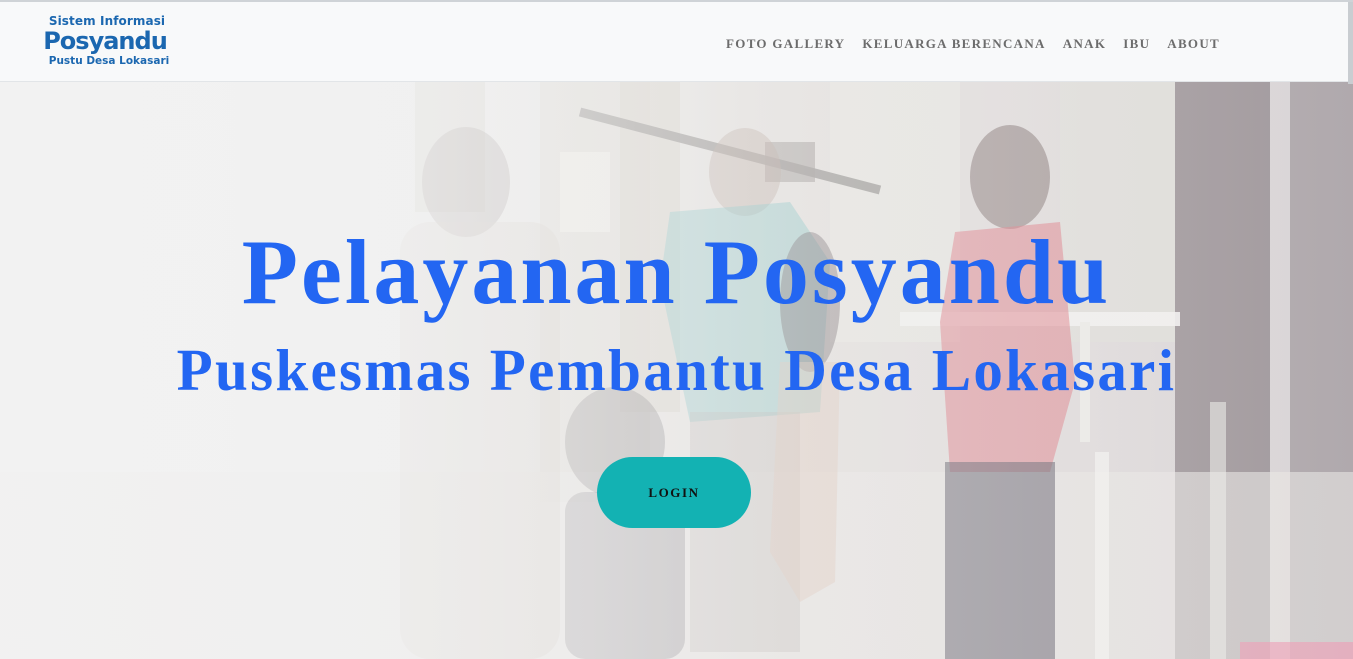 The image size is (1353, 659). What do you see at coordinates (1136, 44) in the screenshot?
I see `nav-ibu: IBU` at bounding box center [1136, 44].